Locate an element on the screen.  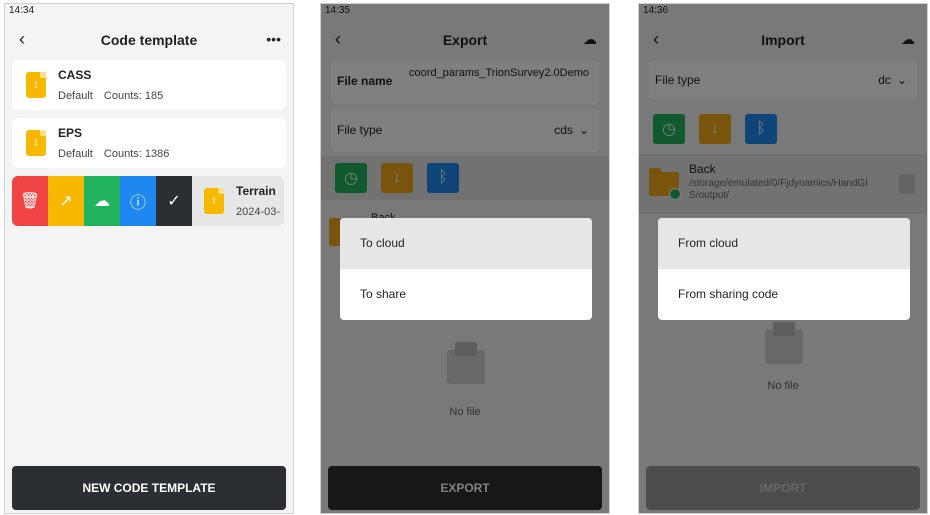
template-meta: Default Counts: 1386 is located at coordinates (117, 154).